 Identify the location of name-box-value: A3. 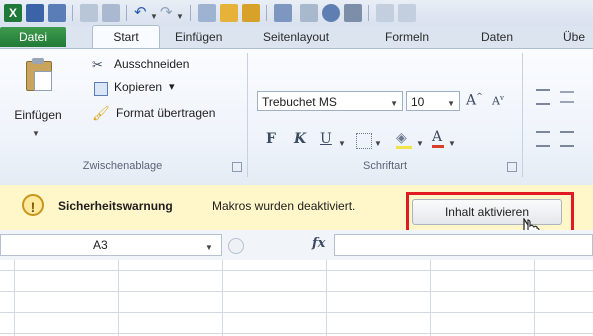
(100, 245).